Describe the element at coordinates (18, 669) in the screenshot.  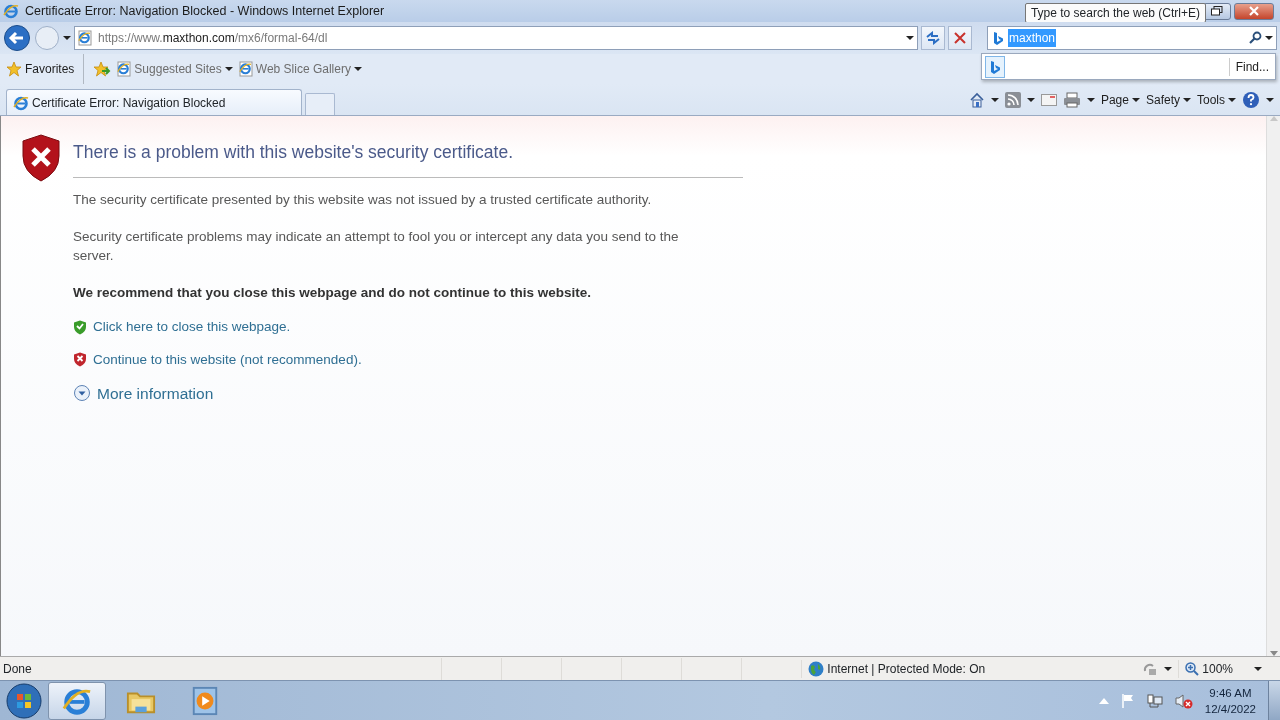
I see `status-text: Done` at that location.